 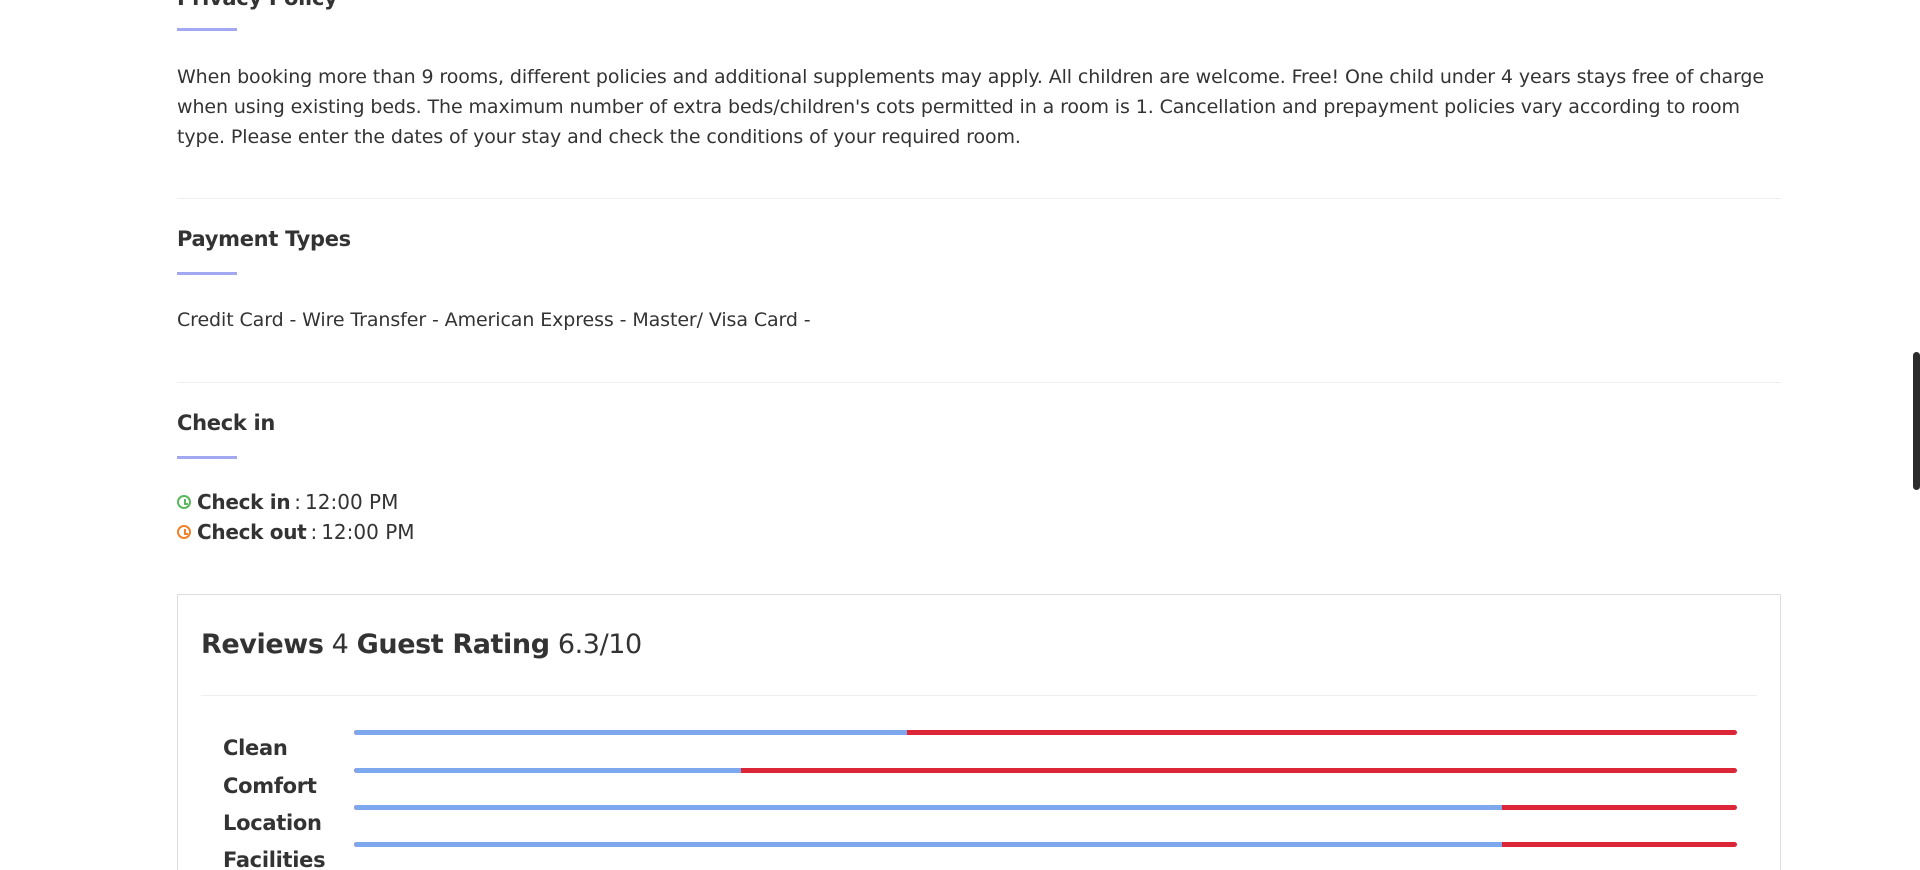 What do you see at coordinates (244, 502) in the screenshot?
I see `check-in-label: Check in` at bounding box center [244, 502].